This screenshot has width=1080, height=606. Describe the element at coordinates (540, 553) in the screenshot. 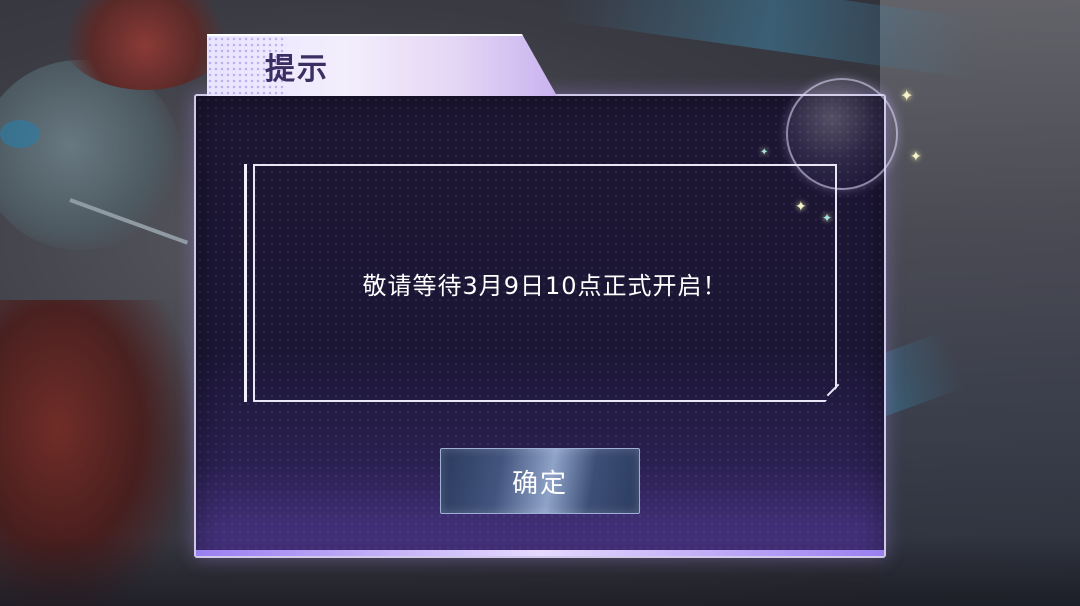

I see `dialog-bottom-glow` at that location.